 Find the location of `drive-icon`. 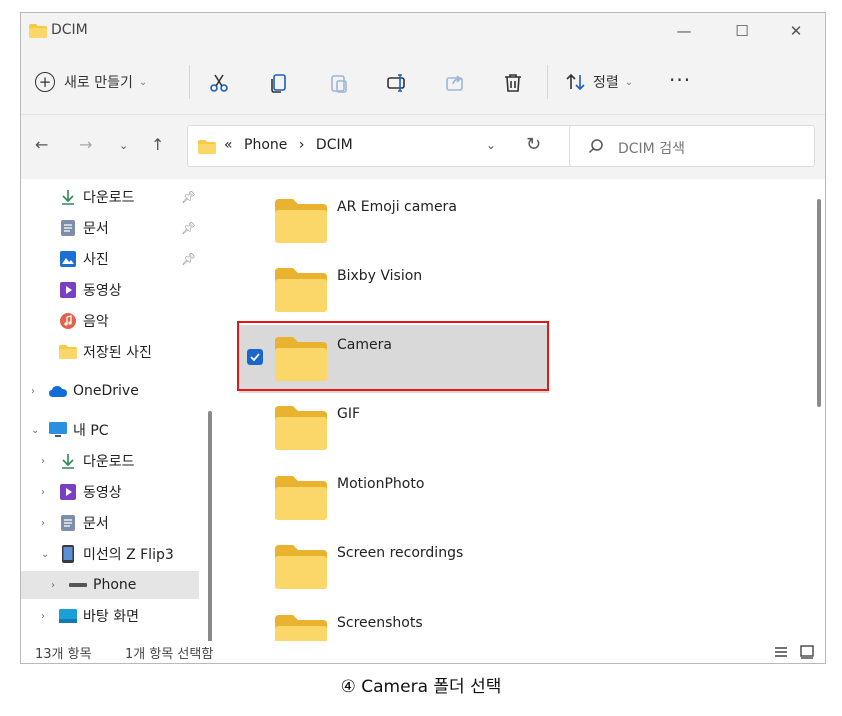

drive-icon is located at coordinates (78, 585).